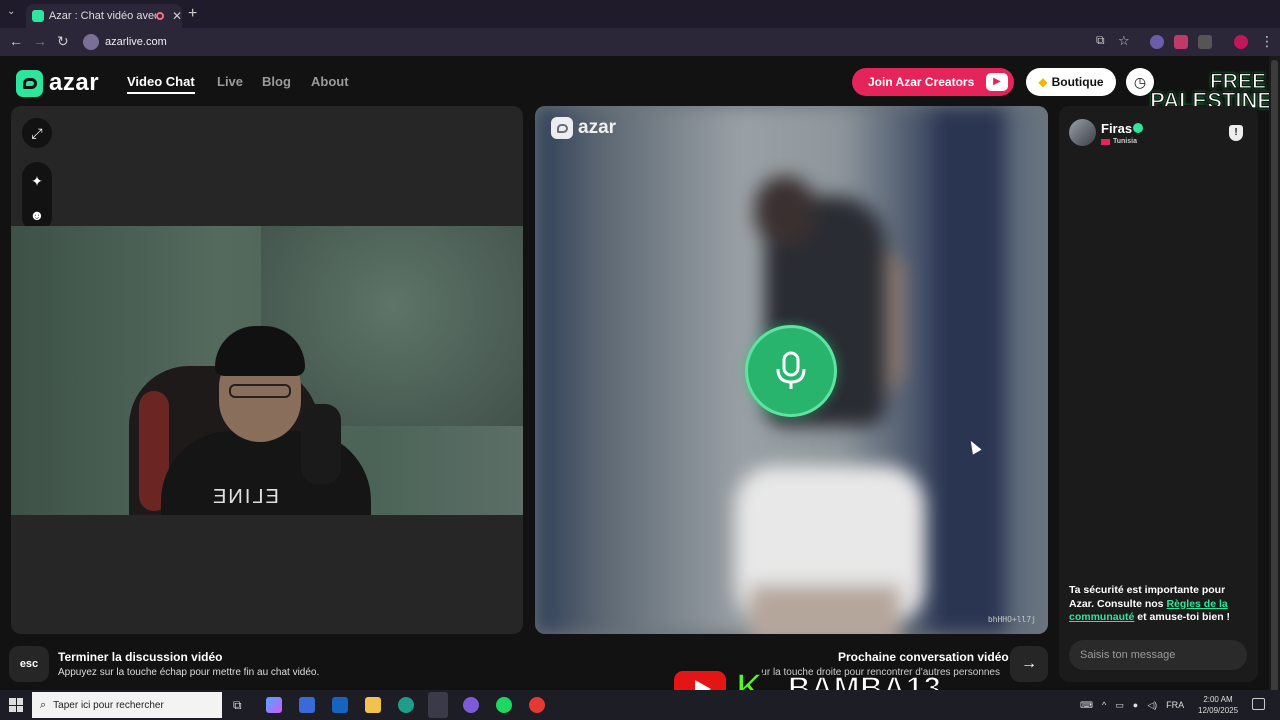 The image size is (1280, 720). I want to click on copilot-icon, so click(274, 705).